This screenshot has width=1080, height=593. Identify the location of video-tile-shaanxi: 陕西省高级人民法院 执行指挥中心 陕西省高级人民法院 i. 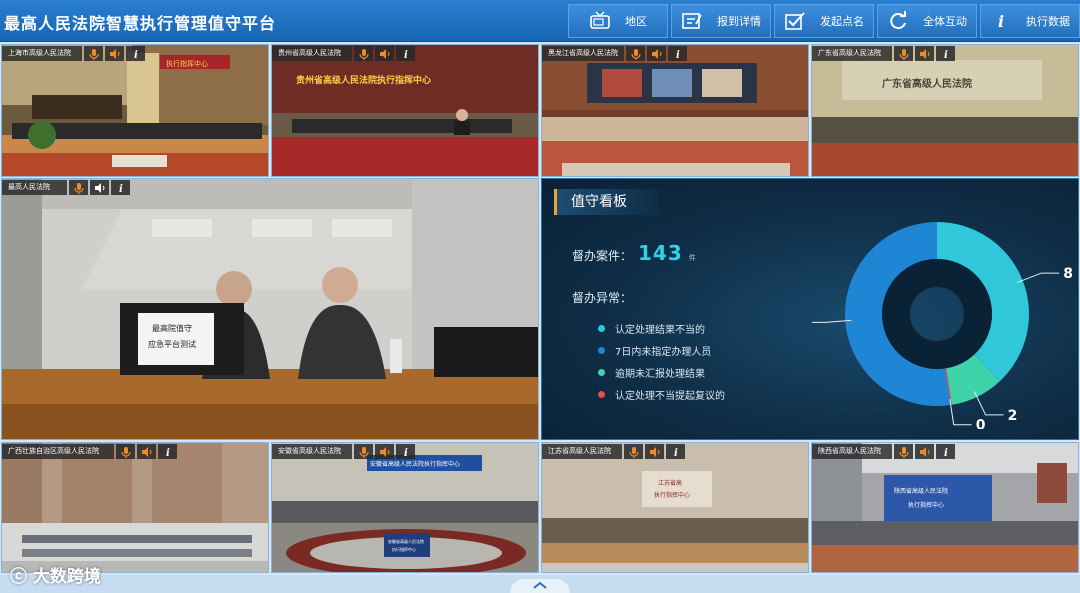
(945, 507).